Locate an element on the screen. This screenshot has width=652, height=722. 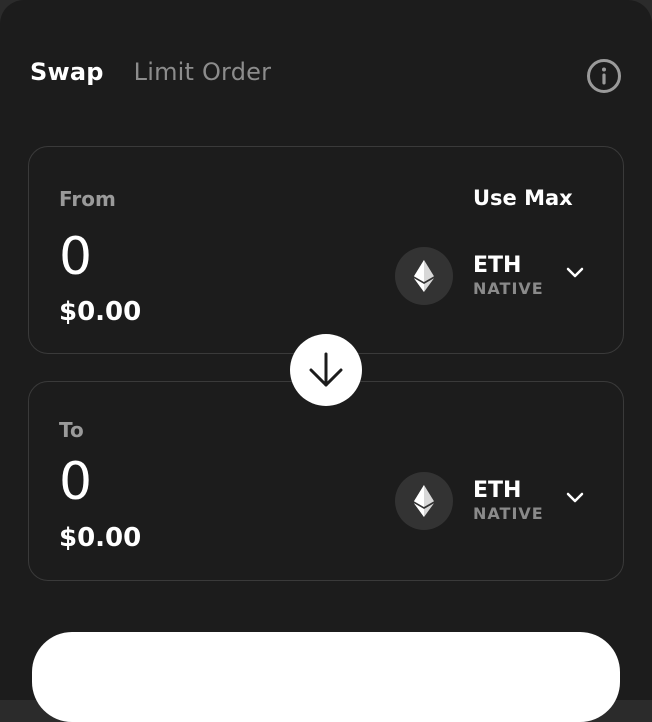
to-token-selector: ETH NATIVE is located at coordinates (489, 501).